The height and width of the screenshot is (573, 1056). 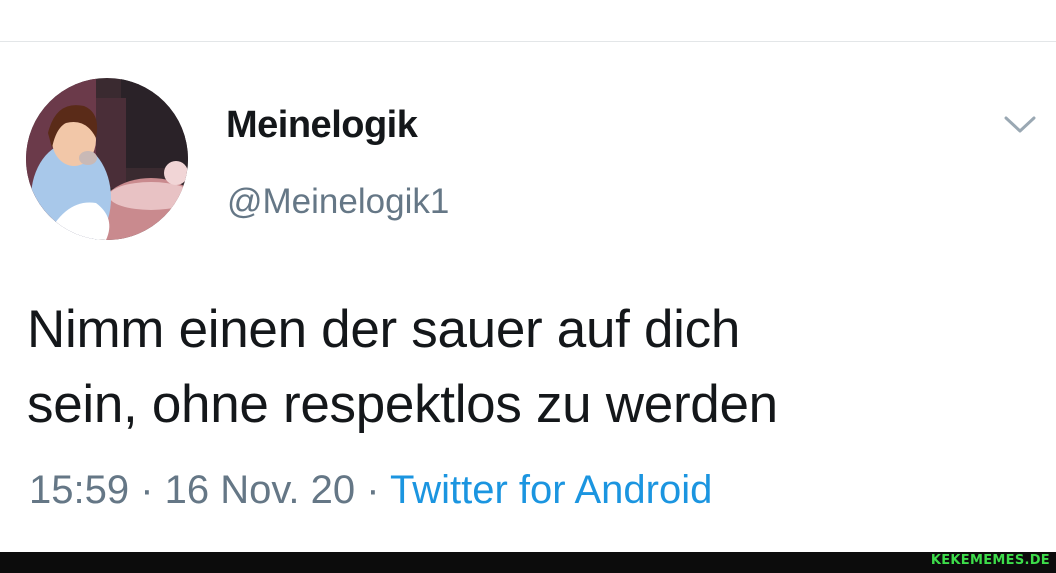 What do you see at coordinates (79, 490) in the screenshot?
I see `tweet-time: 15:59` at bounding box center [79, 490].